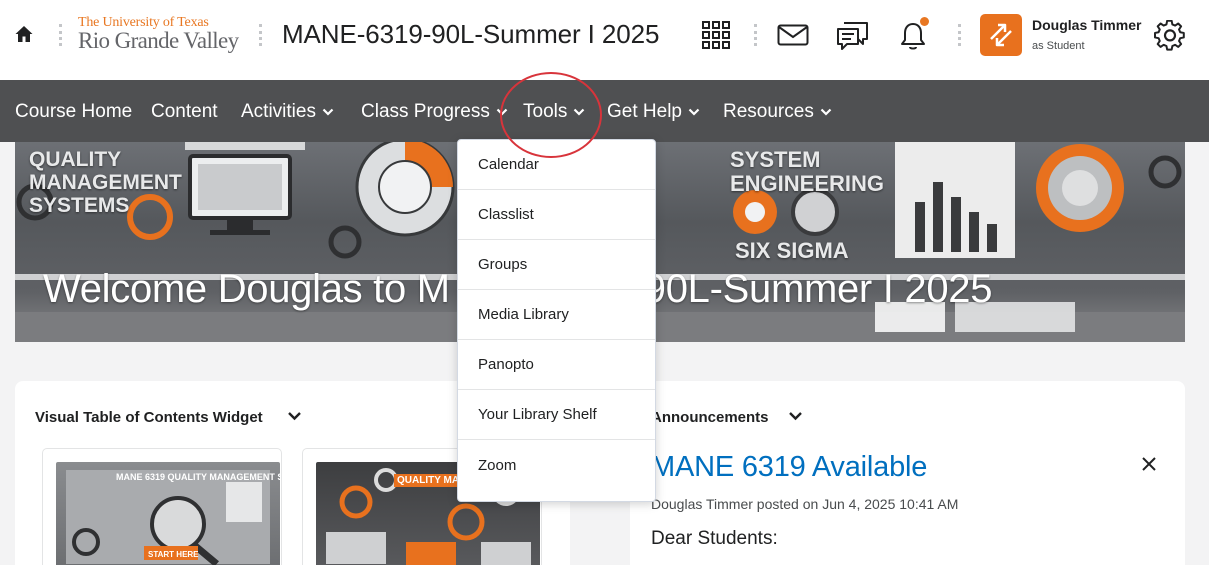  What do you see at coordinates (556, 215) in the screenshot?
I see `menu-item-classlist: Classlist` at bounding box center [556, 215].